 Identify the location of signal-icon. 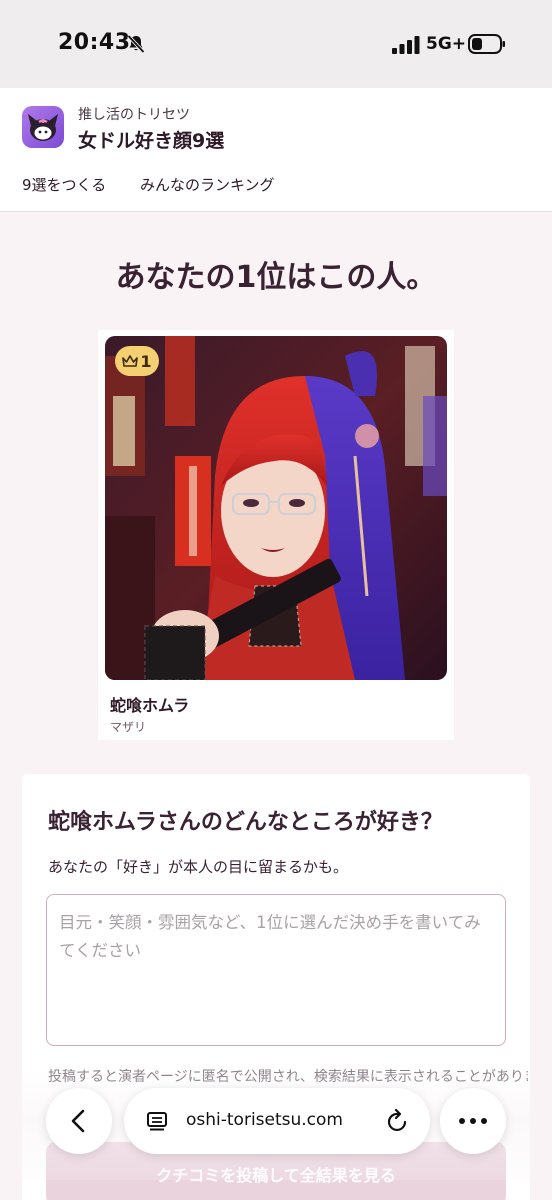
(406, 45).